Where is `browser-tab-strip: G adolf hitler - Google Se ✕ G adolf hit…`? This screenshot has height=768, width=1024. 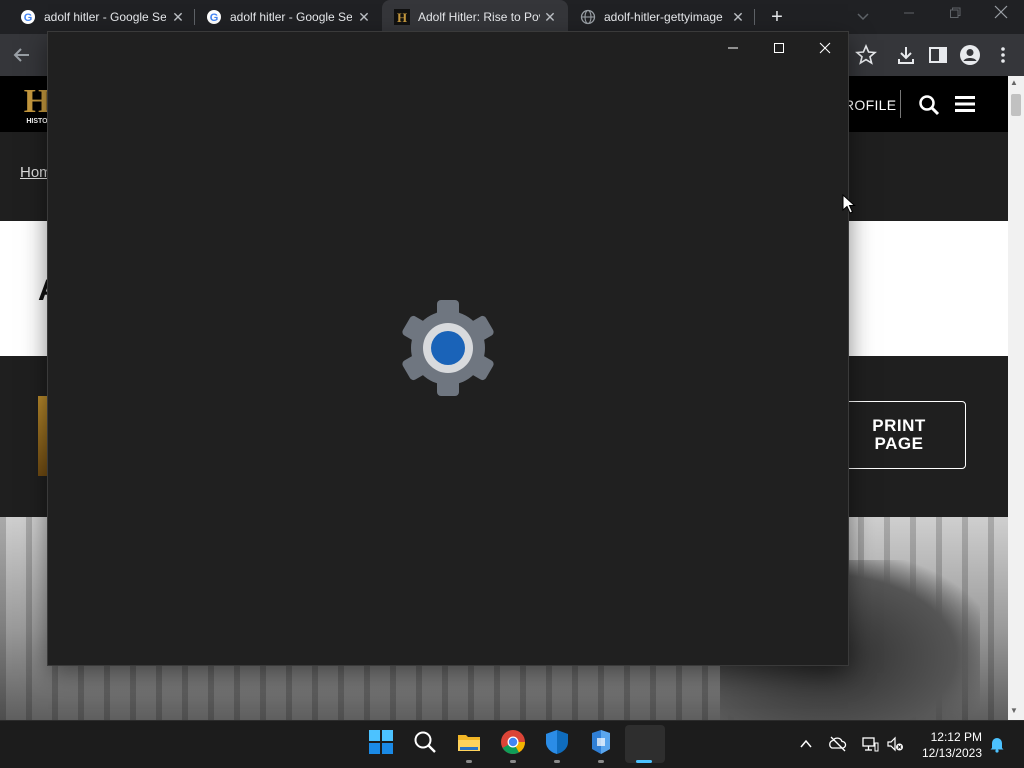
browser-tab-strip: G adolf hitler - Google Se ✕ G adolf hit… is located at coordinates (512, 17).